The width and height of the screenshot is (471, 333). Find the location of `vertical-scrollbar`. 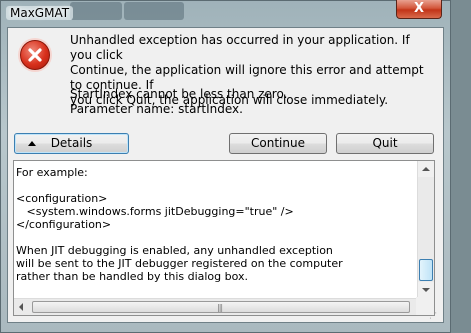

vertical-scrollbar is located at coordinates (425, 229).